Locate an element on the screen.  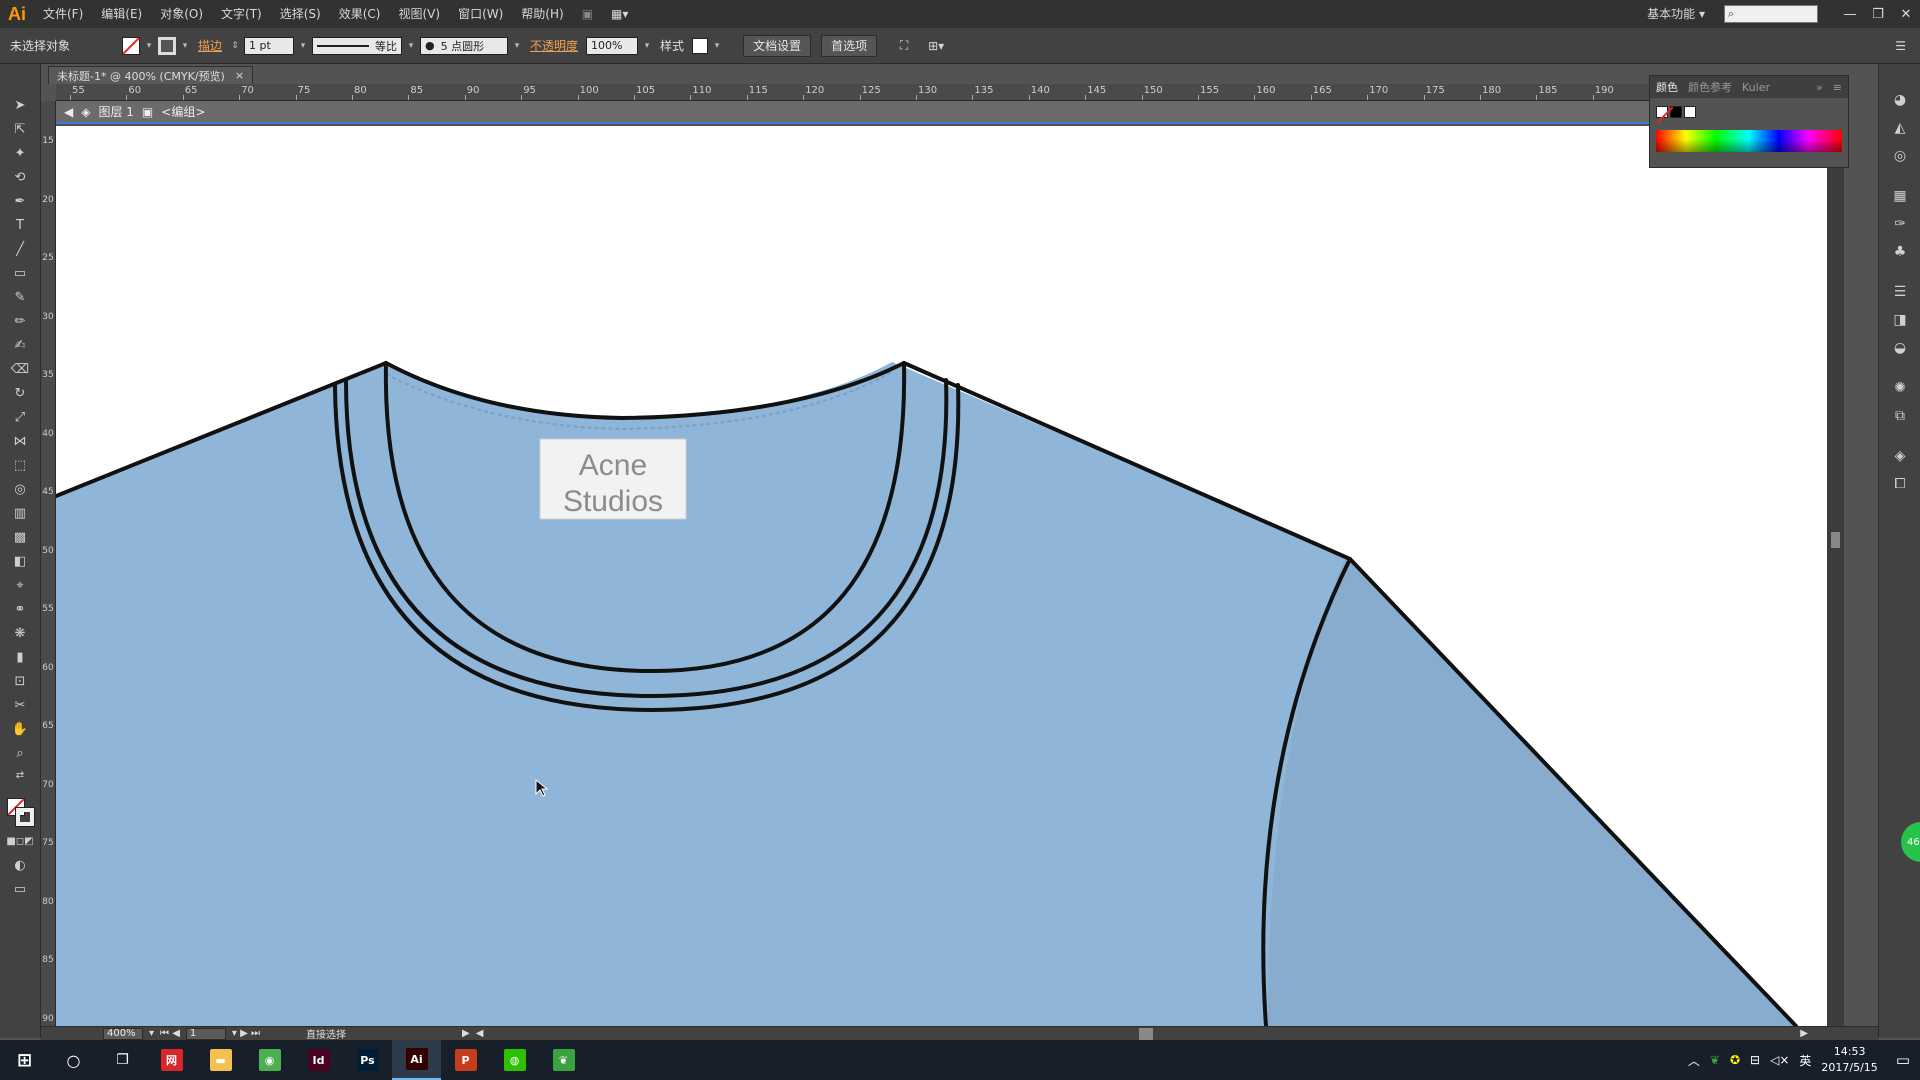
stroke-weight-dropdown-icon: ▾ is located at coordinates (303, 46).